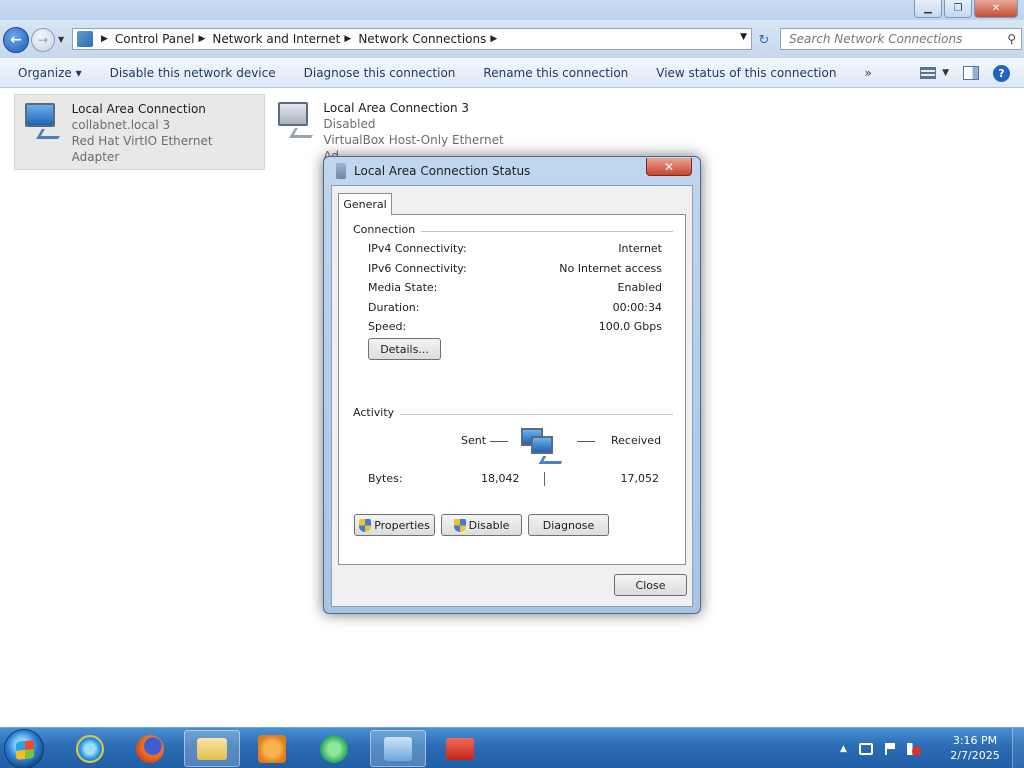 The image size is (1024, 768). I want to click on media-state-value: Enabled, so click(639, 287).